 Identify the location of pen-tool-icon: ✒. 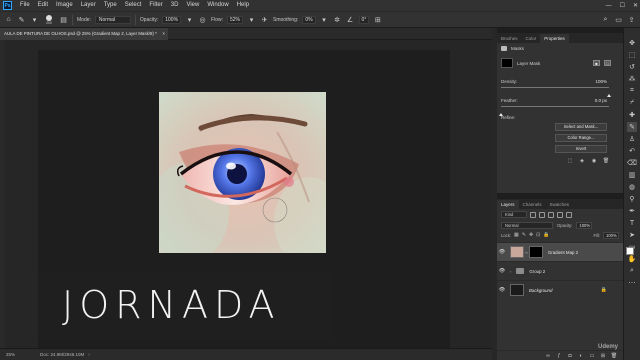
(632, 211).